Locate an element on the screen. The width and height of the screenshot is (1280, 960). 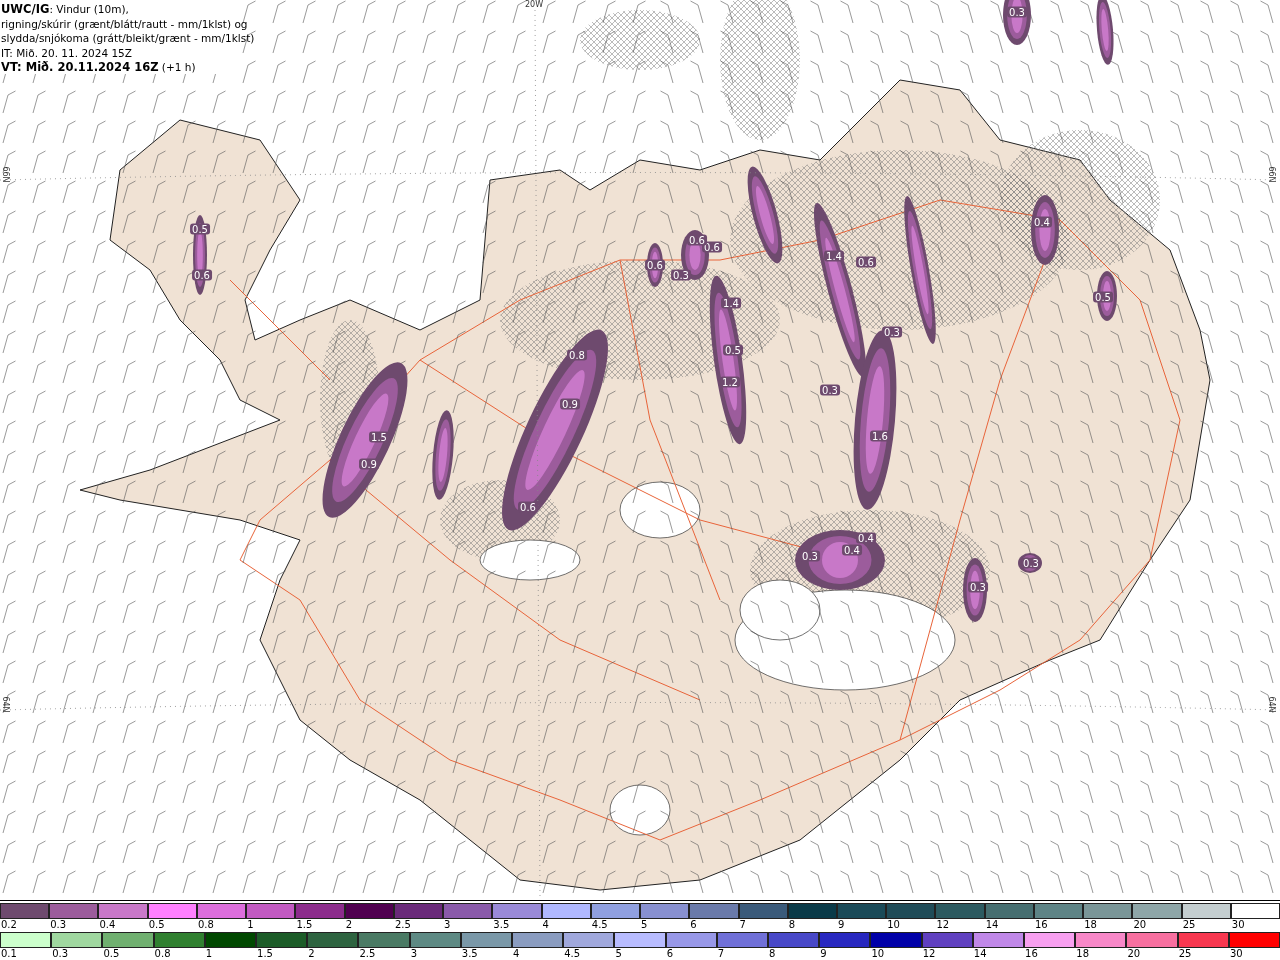
header-text: UWC/IG: Vindur (10m), is located at coordinates (65, 9).